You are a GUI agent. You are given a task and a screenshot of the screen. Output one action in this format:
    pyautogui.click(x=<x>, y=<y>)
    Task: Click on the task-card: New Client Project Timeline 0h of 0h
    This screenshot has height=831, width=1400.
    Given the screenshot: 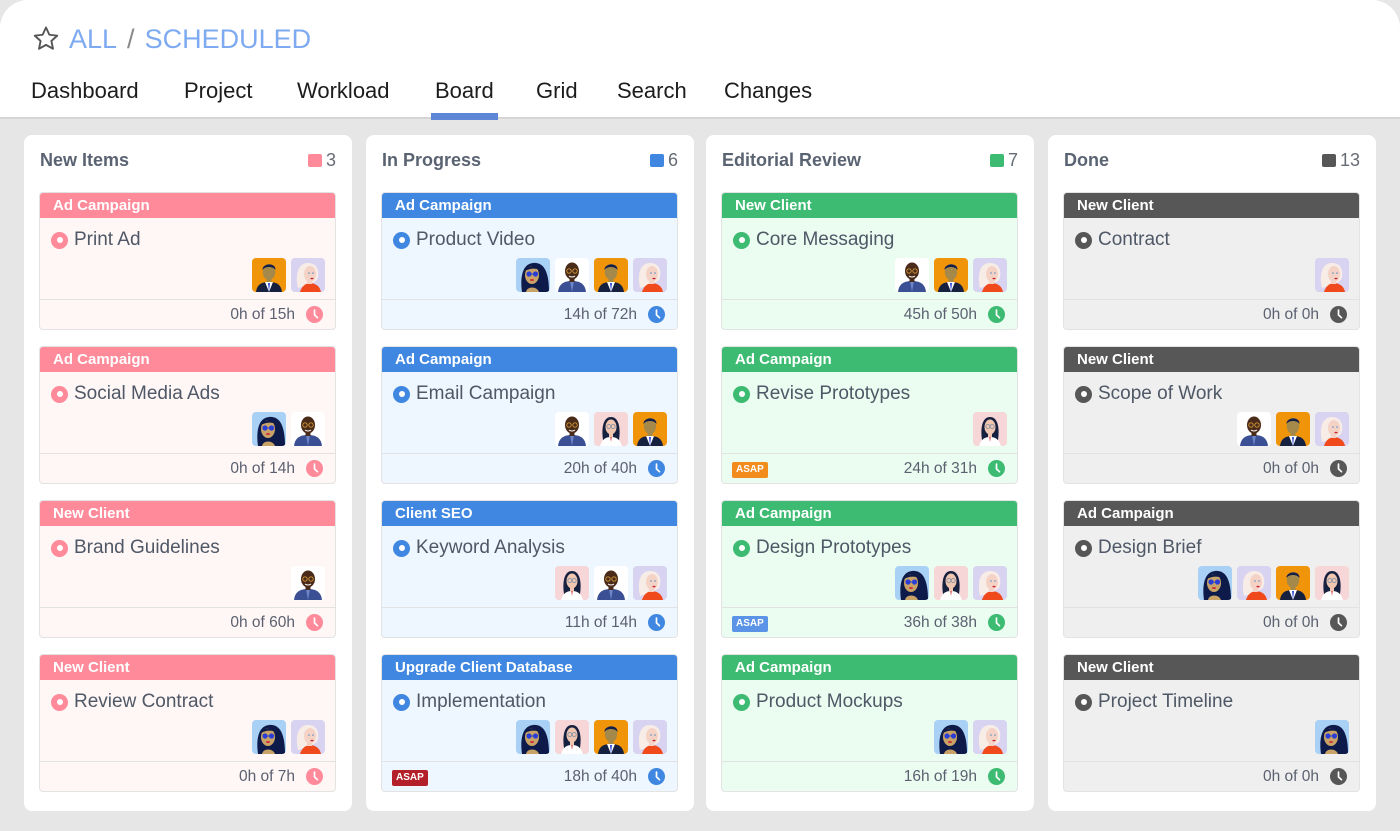 What is the action you would take?
    pyautogui.click(x=1211, y=723)
    